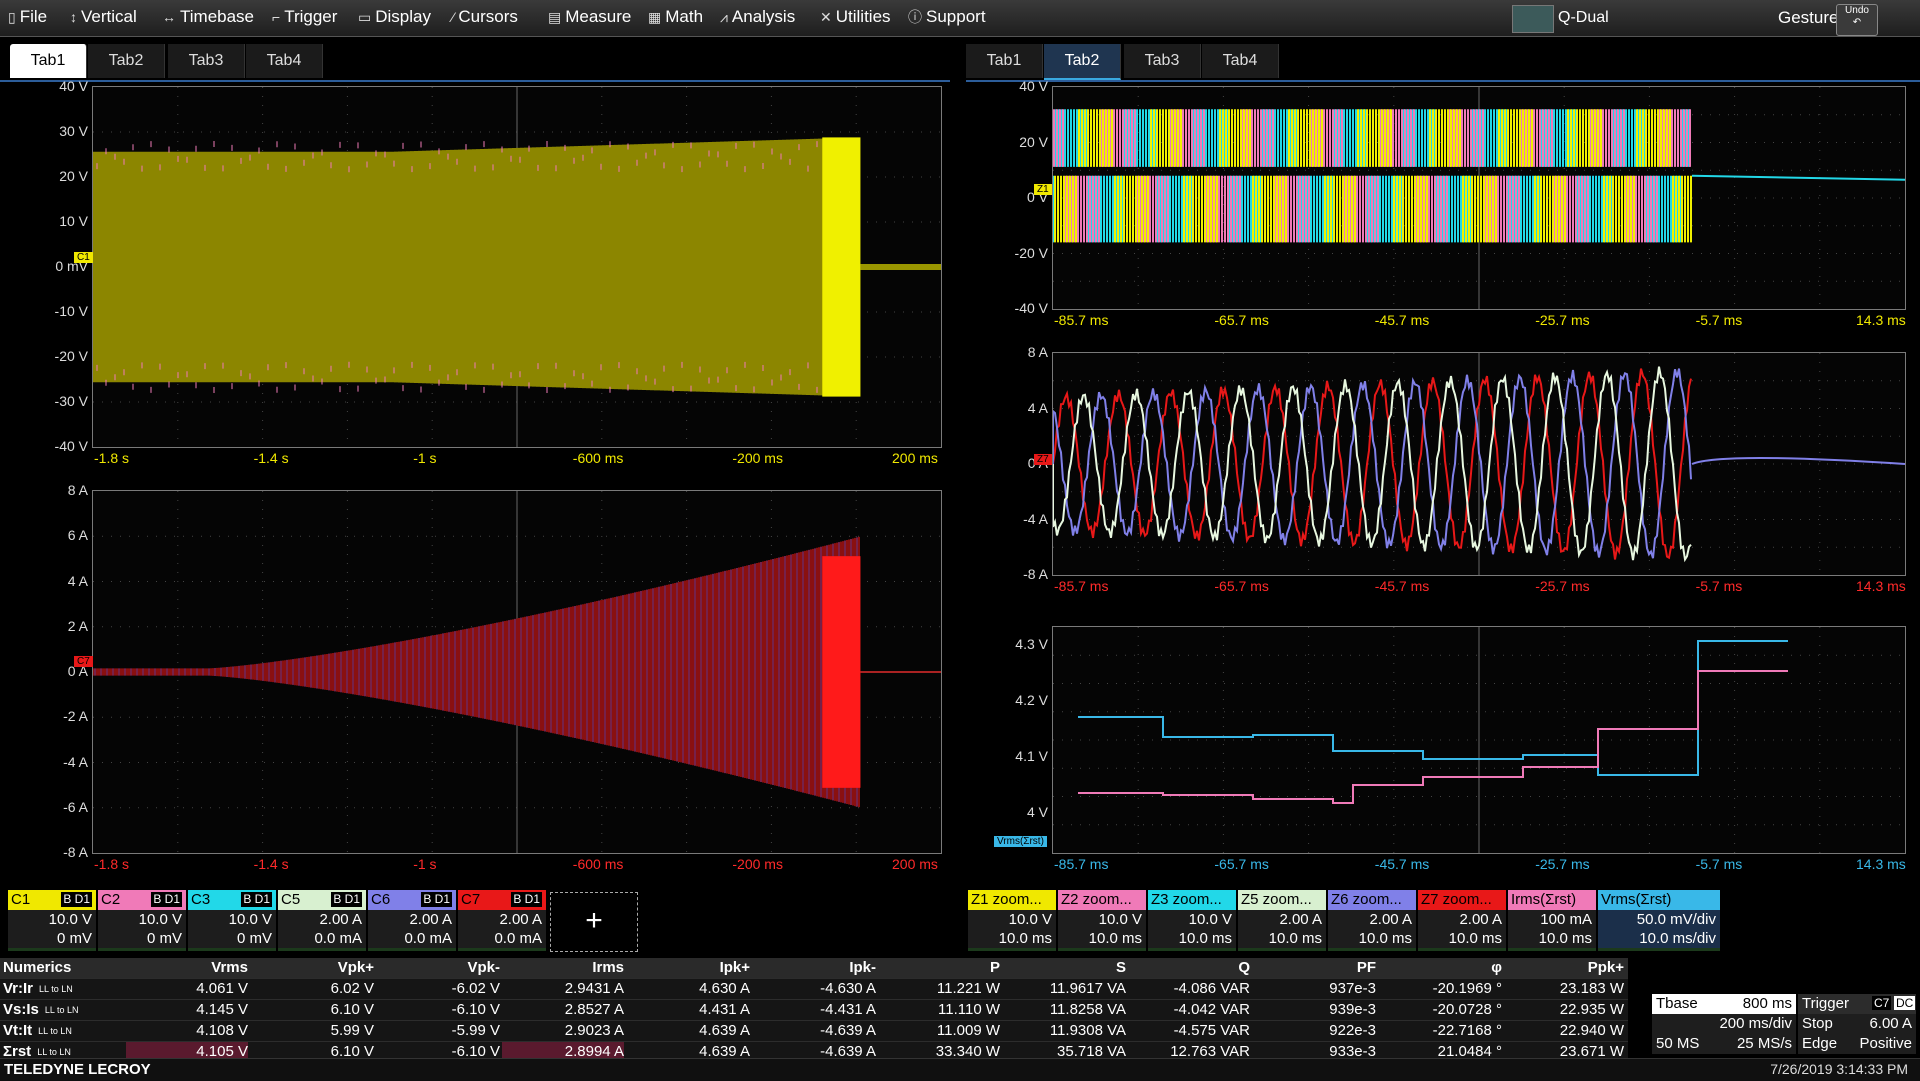  I want to click on gesture-label: Gesture, so click(1808, 18).